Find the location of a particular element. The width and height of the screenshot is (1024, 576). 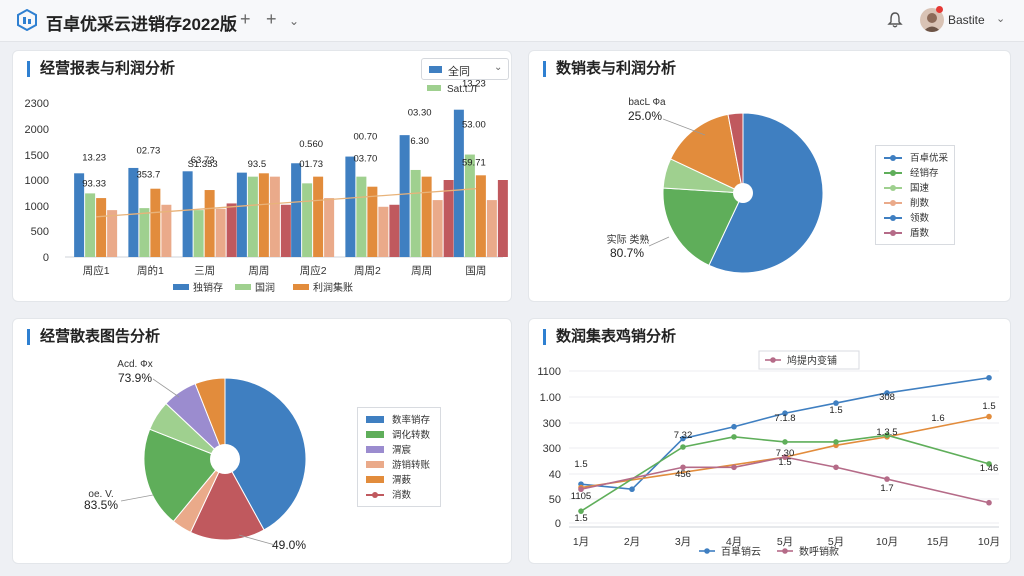

data-label: 03.70 is located at coordinates (365, 159).